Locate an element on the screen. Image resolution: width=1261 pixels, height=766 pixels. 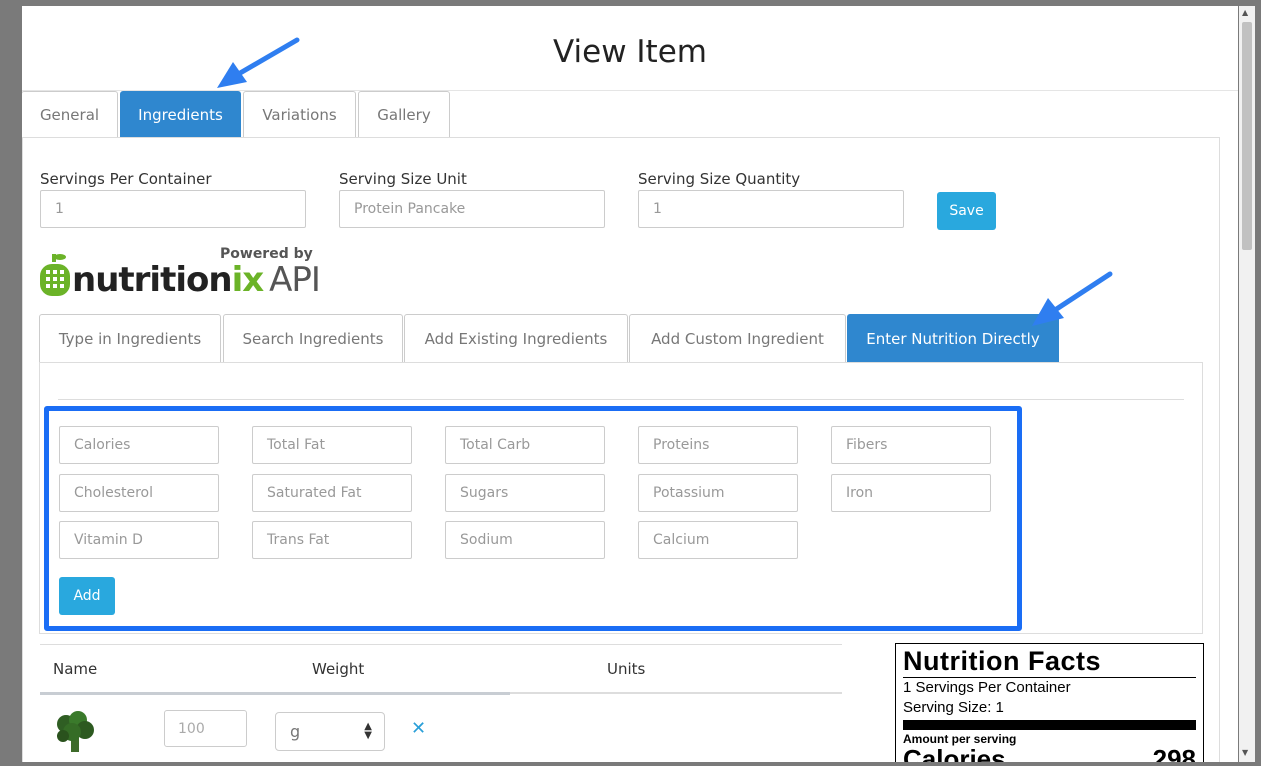
nutritionix-wordmark: nutritionix API is located at coordinates (180, 280).